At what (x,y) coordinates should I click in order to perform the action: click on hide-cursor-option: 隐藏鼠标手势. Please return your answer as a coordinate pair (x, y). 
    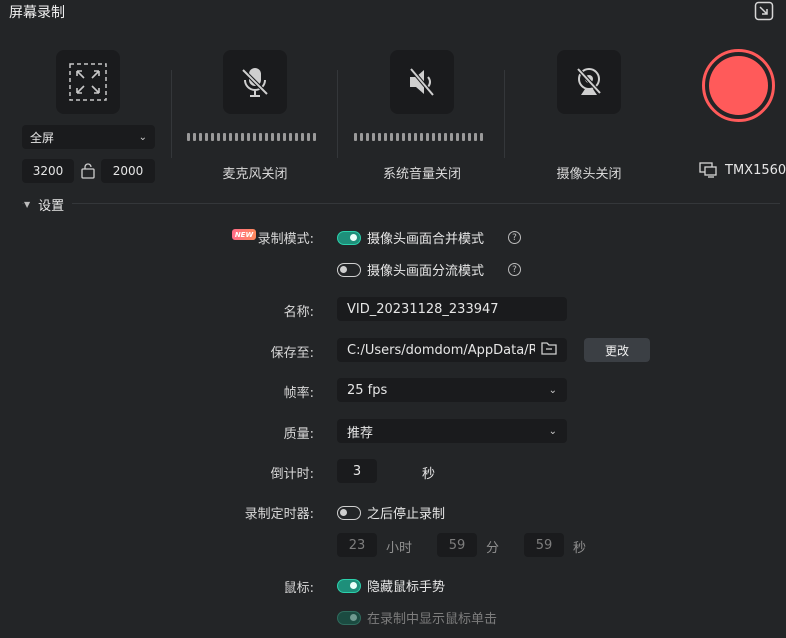
    Looking at the image, I should click on (391, 585).